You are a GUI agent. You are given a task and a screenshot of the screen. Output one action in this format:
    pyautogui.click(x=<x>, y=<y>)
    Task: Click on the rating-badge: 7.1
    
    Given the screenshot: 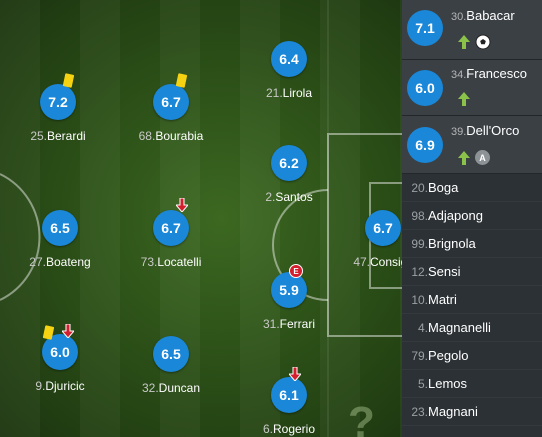 What is the action you would take?
    pyautogui.click(x=425, y=28)
    